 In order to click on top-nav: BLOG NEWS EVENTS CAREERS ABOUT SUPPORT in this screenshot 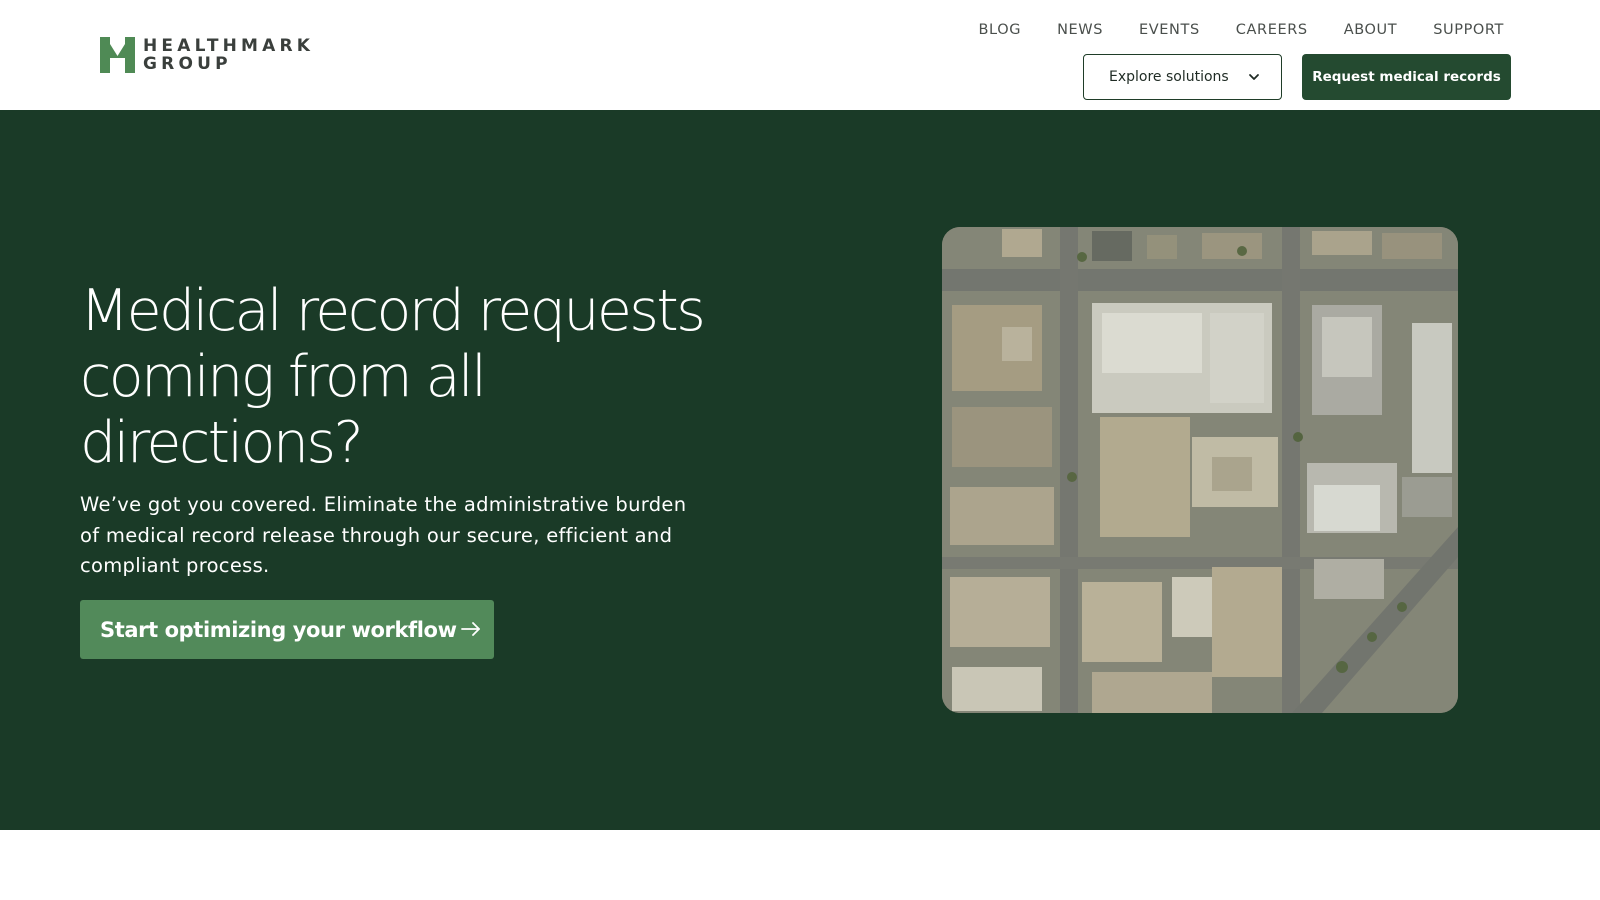, I will do `click(1242, 30)`.